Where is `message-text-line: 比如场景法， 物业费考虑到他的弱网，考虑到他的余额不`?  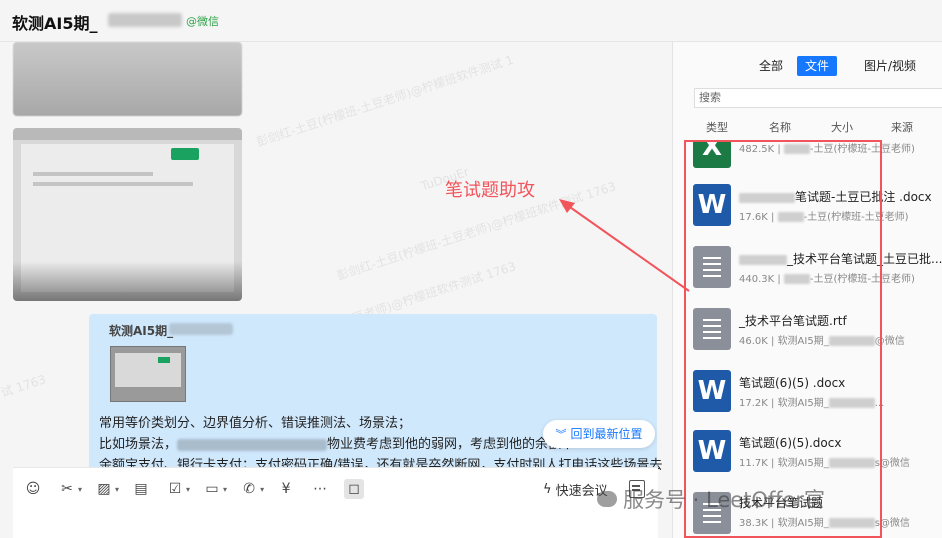
message-text-line: 比如场景法， 物业费考虑到他的弱网，考虑到他的余额不 is located at coordinates (336, 442).